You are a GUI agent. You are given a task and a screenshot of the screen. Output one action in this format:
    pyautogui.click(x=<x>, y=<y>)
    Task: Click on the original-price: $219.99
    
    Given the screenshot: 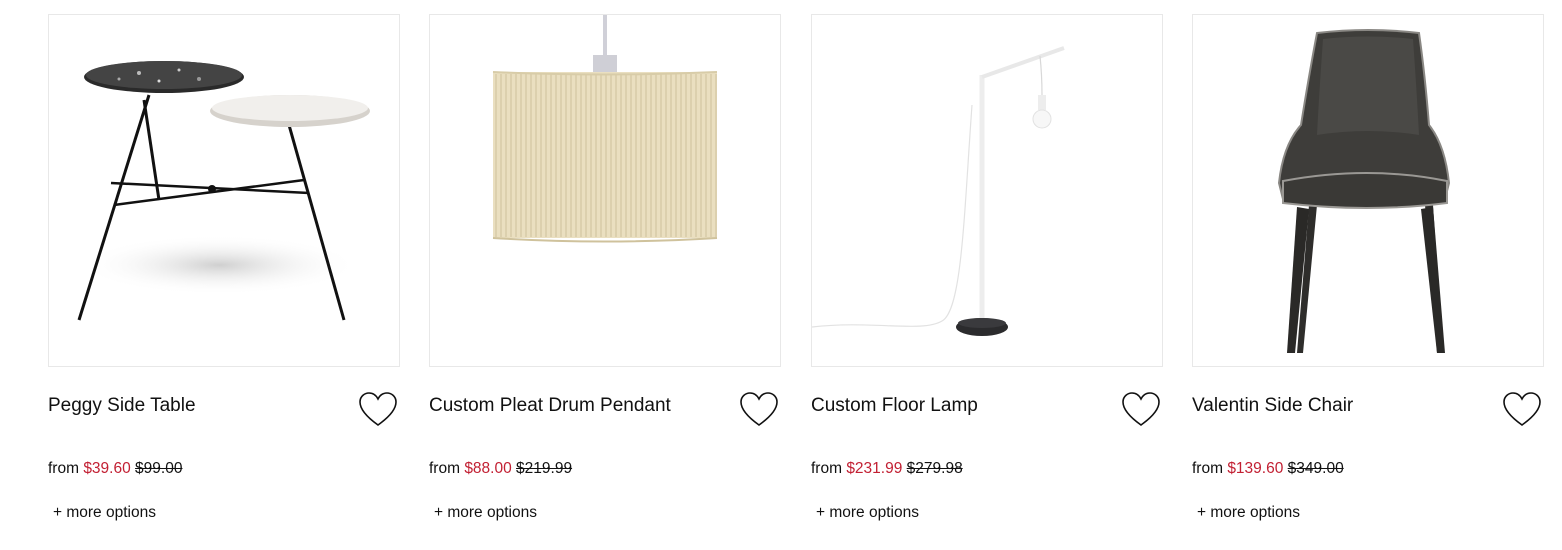 What is the action you would take?
    pyautogui.click(x=544, y=468)
    